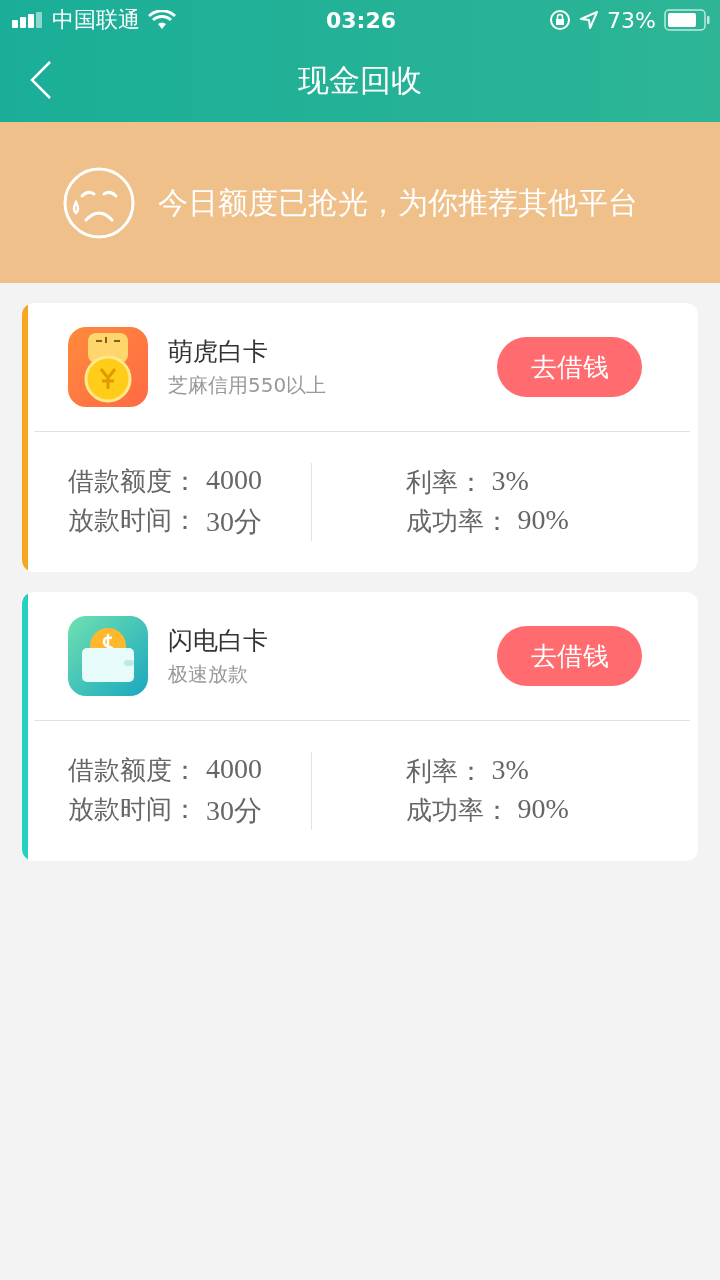 Image resolution: width=720 pixels, height=1280 pixels. Describe the element at coordinates (108, 367) in the screenshot. I see `tiger-coin-icon` at that location.